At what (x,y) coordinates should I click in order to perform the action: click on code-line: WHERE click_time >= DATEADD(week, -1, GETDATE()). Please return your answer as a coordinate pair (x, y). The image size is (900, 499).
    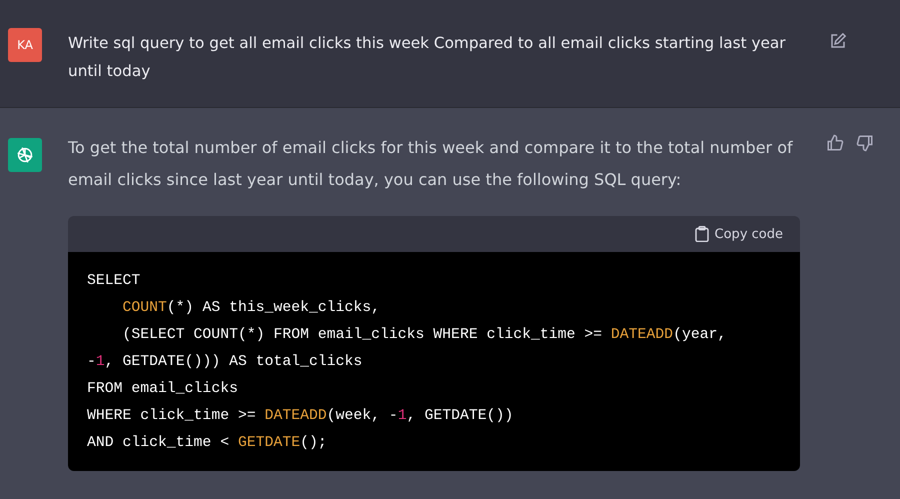
    Looking at the image, I should click on (300, 416).